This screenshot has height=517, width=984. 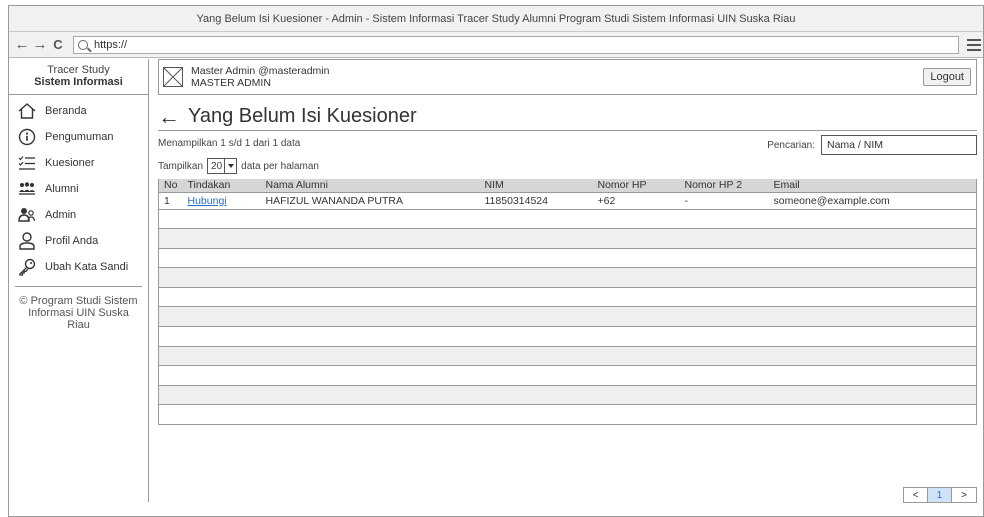 What do you see at coordinates (536, 201) in the screenshot?
I see `cell-nim: 11850314524` at bounding box center [536, 201].